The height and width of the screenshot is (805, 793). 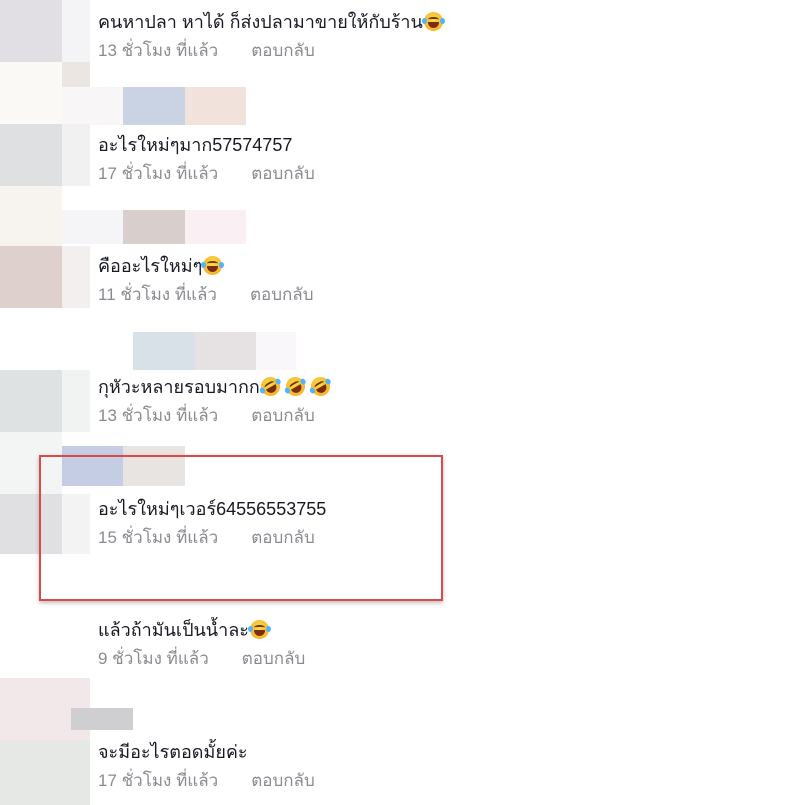 What do you see at coordinates (150, 266) in the screenshot?
I see `comment-text: คืออะไรใหม่ๆ` at bounding box center [150, 266].